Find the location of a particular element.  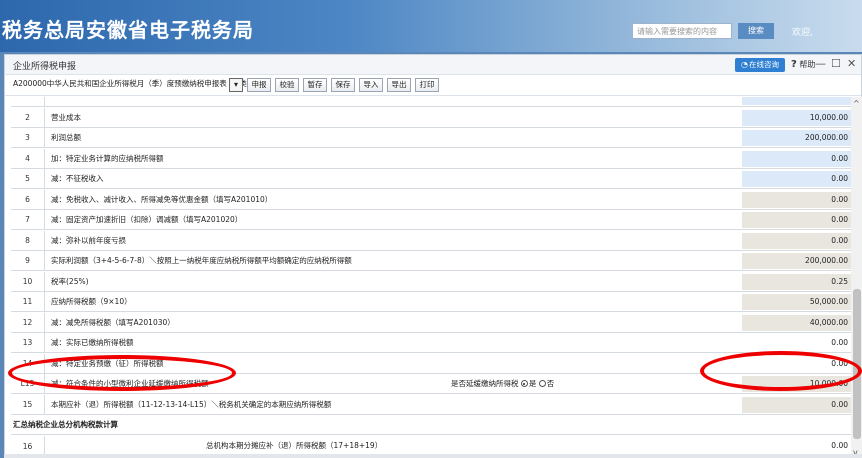

table-row: 5 减：不征税收入 0.00 is located at coordinates (431, 179).